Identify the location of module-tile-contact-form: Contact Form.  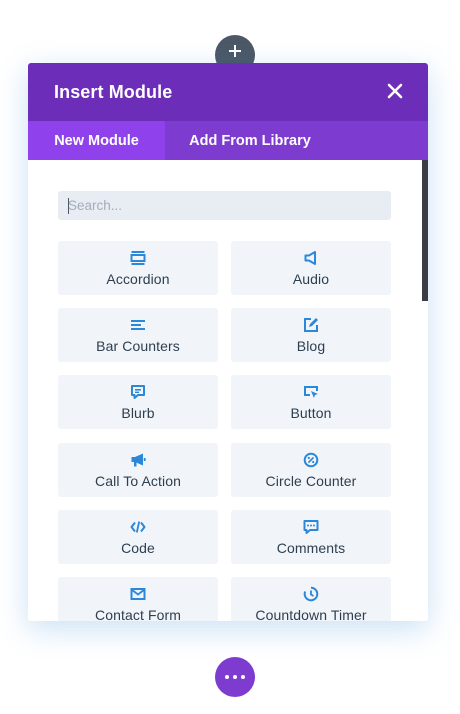
(138, 599).